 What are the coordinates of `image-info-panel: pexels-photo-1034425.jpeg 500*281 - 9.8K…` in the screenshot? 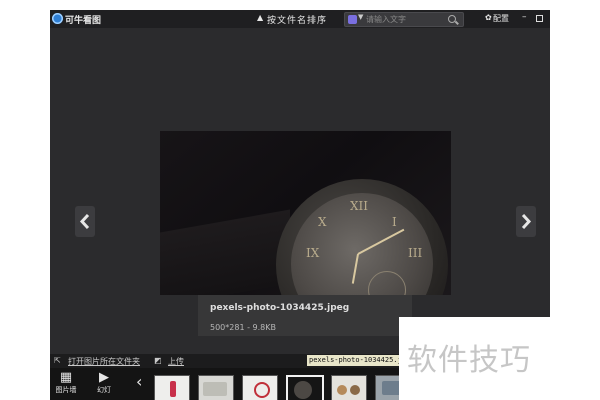 It's located at (305, 315).